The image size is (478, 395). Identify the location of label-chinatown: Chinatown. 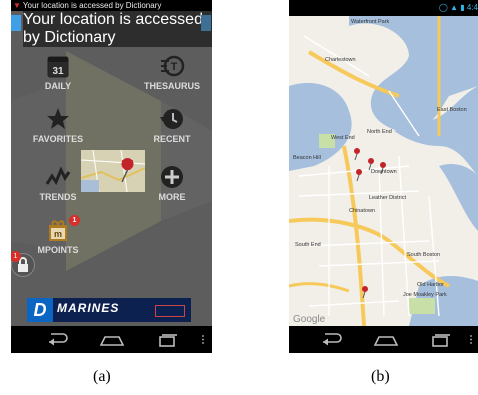
(362, 211).